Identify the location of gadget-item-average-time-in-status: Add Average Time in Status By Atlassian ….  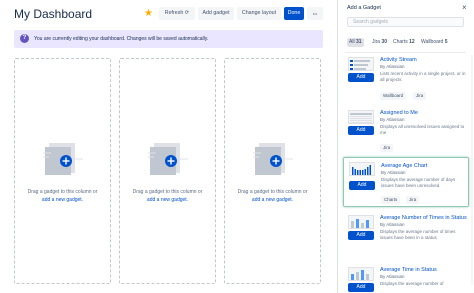
(406, 278).